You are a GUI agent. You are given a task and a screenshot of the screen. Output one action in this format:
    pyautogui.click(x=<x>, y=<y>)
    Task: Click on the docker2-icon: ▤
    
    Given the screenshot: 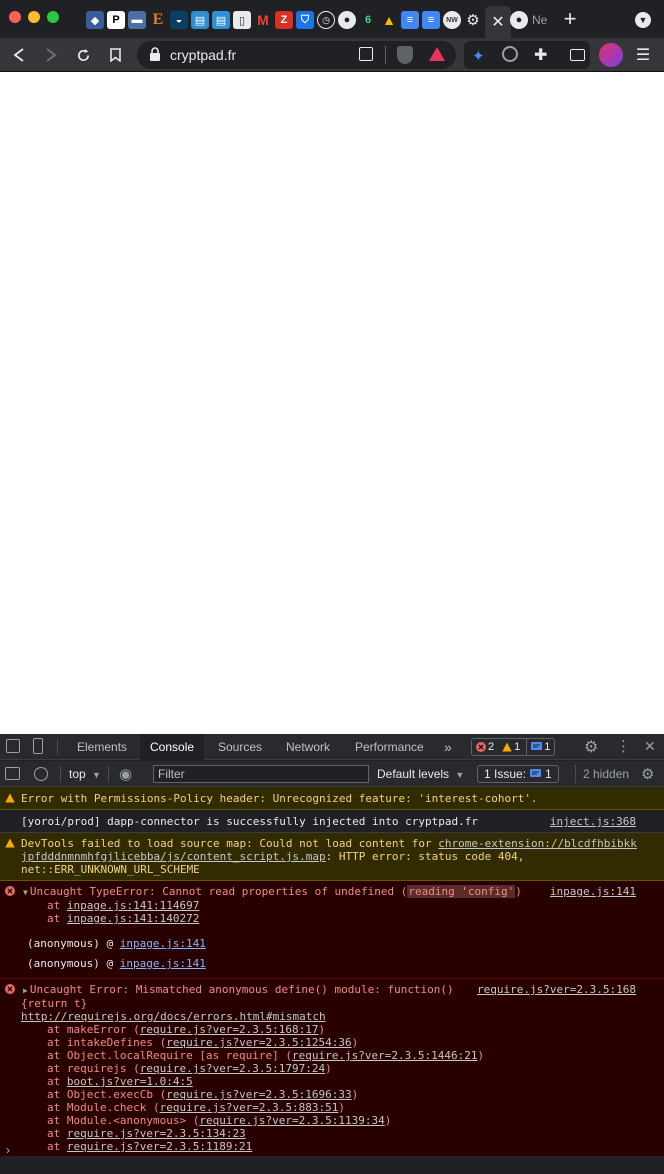 What is the action you would take?
    pyautogui.click(x=221, y=20)
    